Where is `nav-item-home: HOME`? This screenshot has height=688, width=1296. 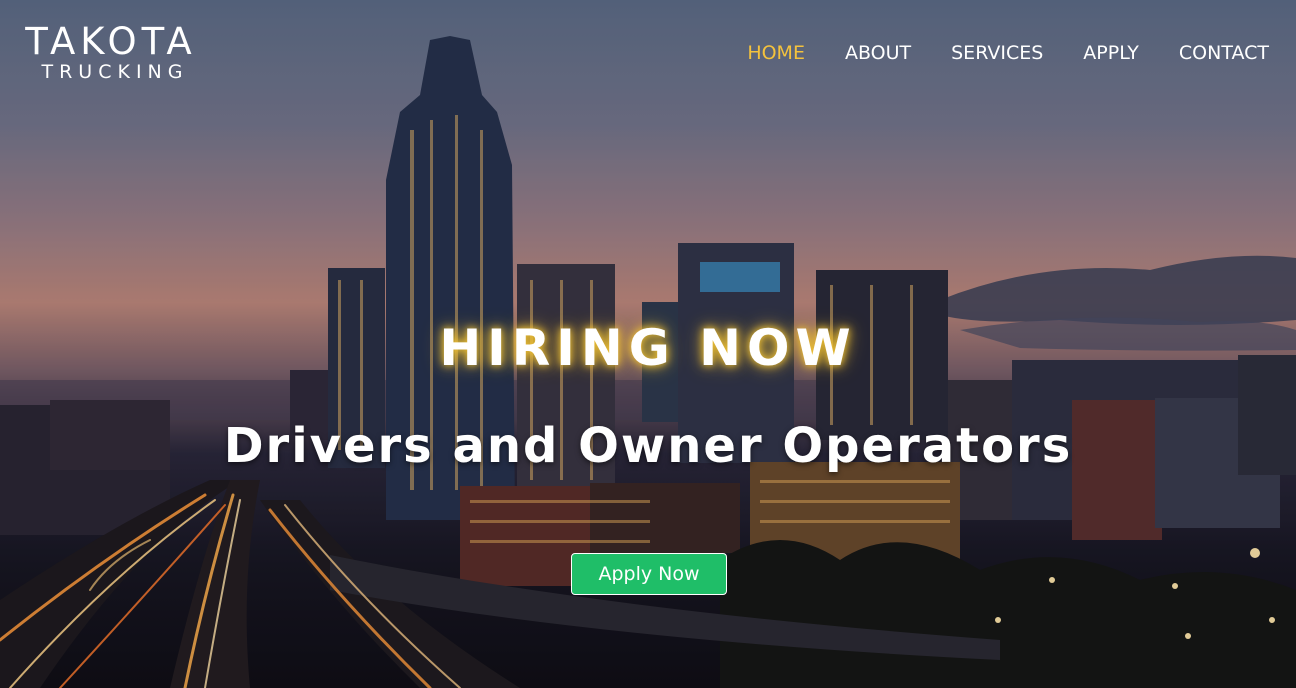
nav-item-home: HOME is located at coordinates (783, 54).